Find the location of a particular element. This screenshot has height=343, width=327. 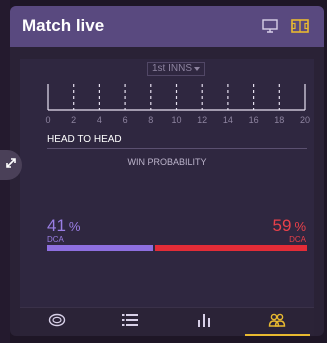

right-win-value: 59 is located at coordinates (282, 225).